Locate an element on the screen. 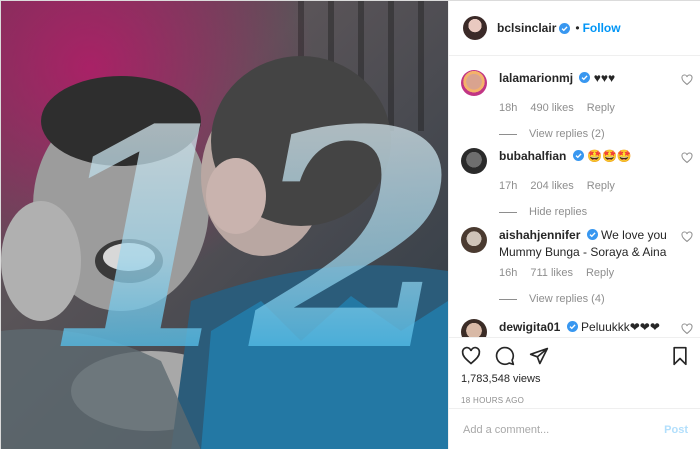  comment-likes: 490 likes is located at coordinates (551, 108).